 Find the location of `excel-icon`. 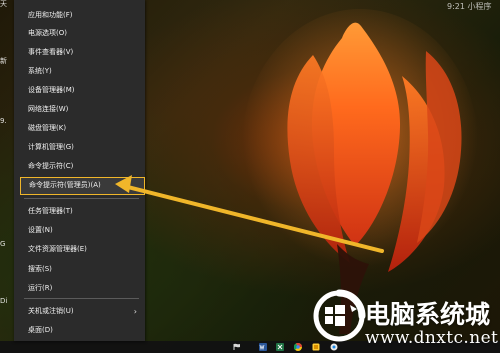

excel-icon is located at coordinates (280, 347).